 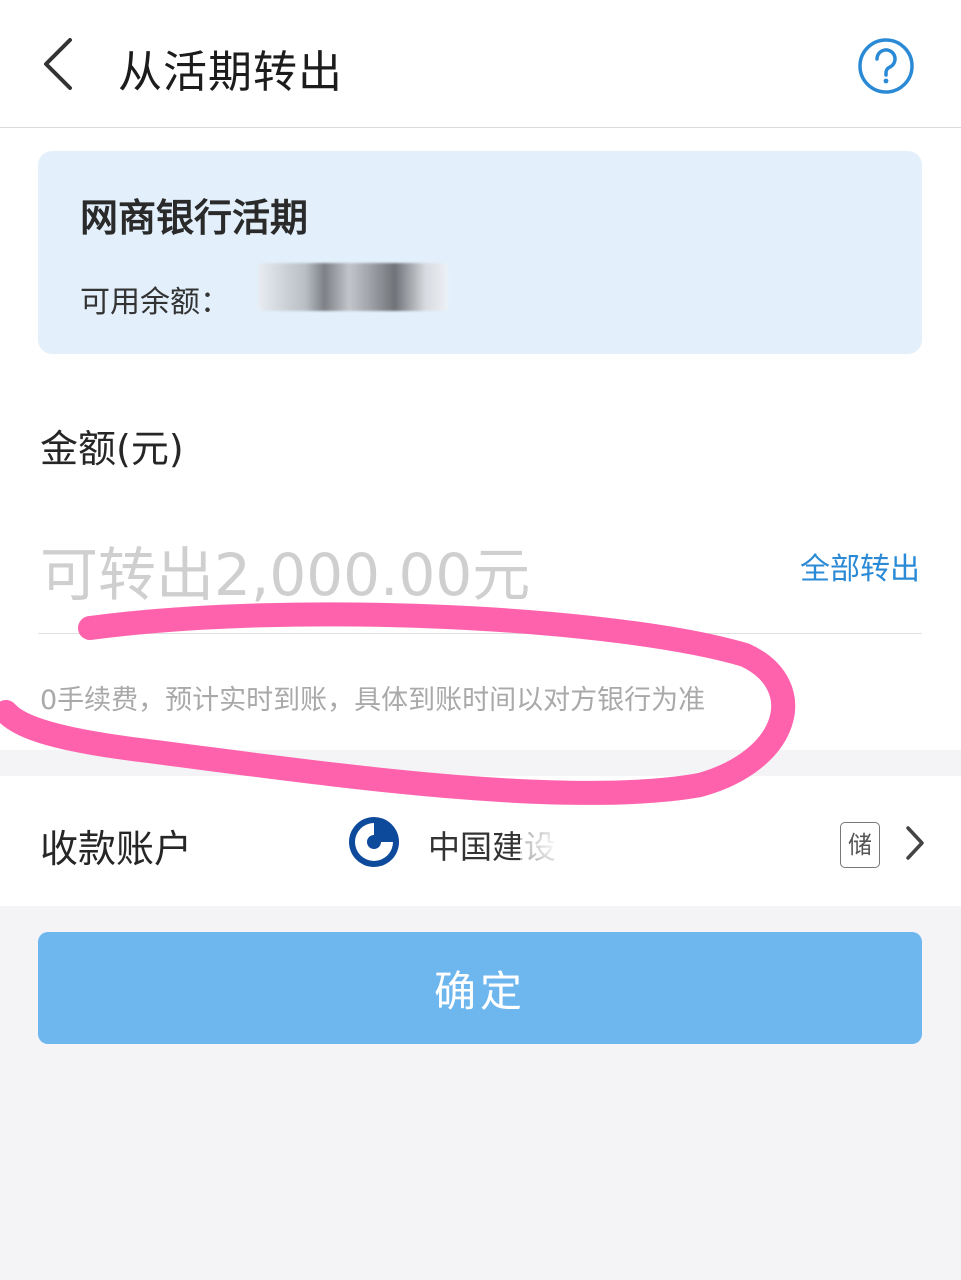 I want to click on amount-input, so click(x=400, y=575).